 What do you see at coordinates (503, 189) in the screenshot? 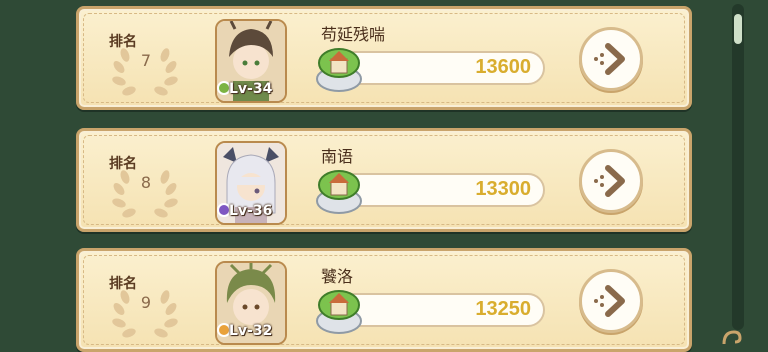
I see `player-score: 13300` at bounding box center [503, 189].